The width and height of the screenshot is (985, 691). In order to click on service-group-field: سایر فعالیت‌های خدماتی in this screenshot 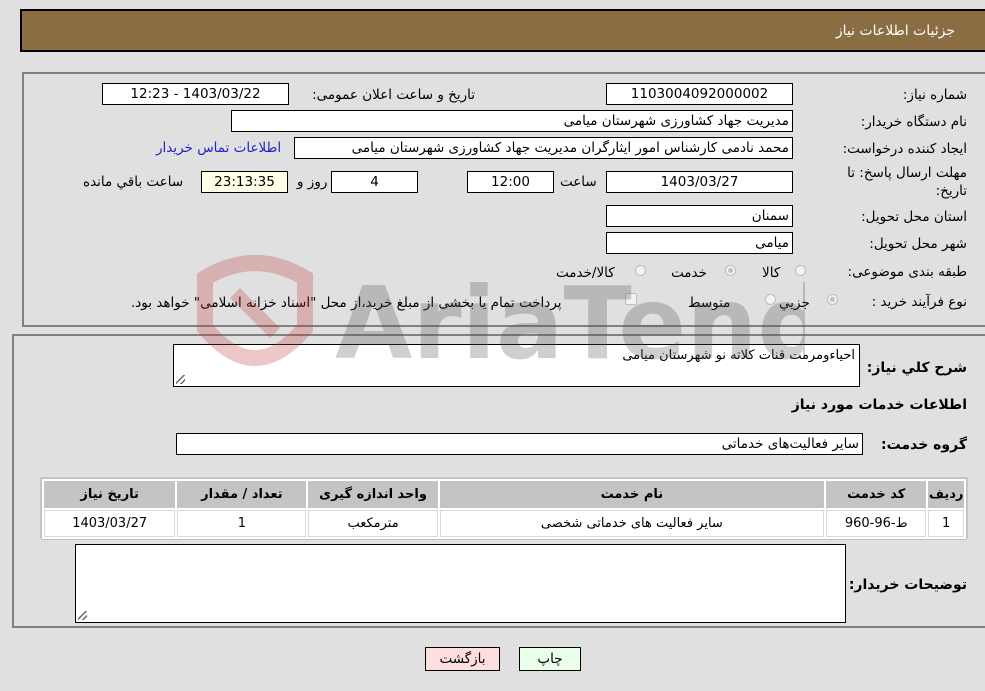, I will do `click(519, 444)`.